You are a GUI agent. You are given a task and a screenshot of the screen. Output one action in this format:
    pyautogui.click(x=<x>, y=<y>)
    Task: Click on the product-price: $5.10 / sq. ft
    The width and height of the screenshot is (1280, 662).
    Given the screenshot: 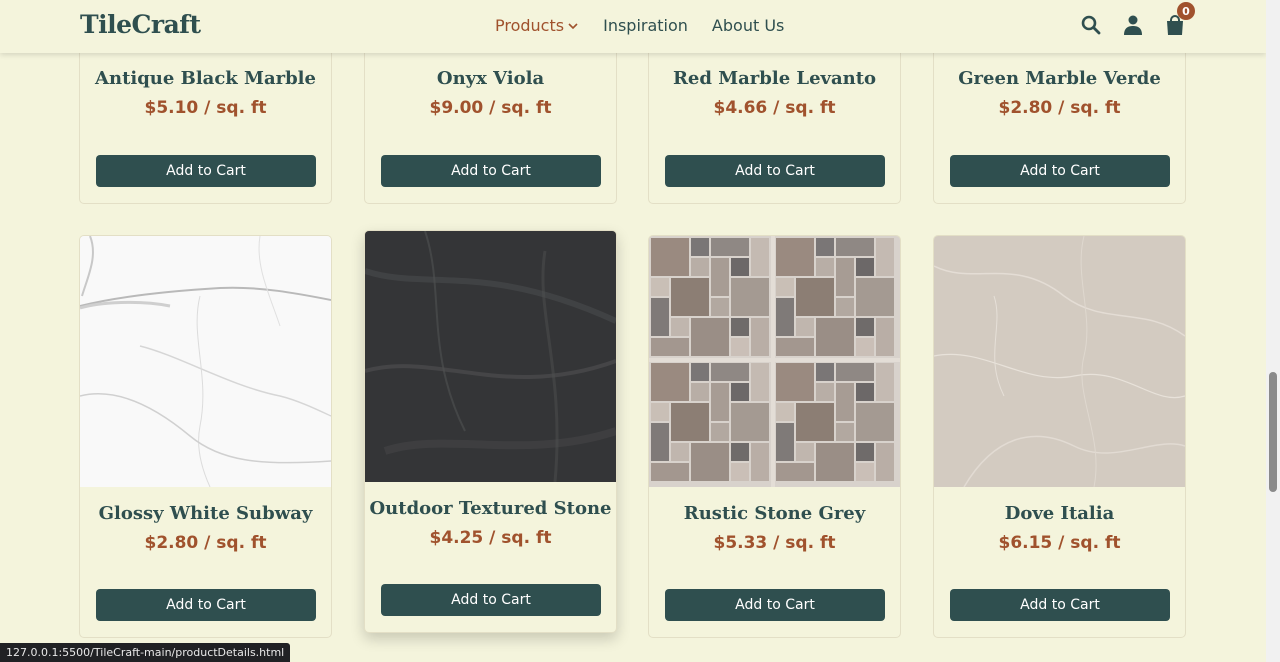 What is the action you would take?
    pyautogui.click(x=205, y=108)
    